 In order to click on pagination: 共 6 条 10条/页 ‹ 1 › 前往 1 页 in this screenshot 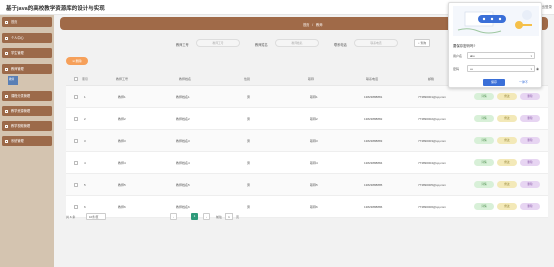, I will do `click(166, 217)`.